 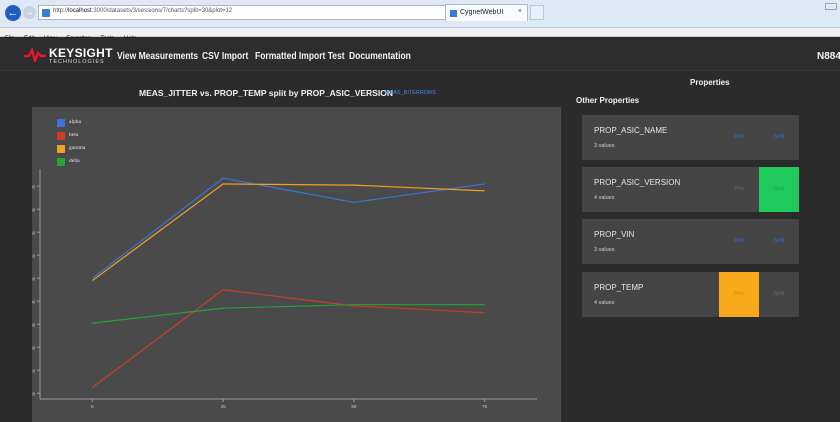 What do you see at coordinates (690, 189) in the screenshot?
I see `property-card-asic-version: PROP_ASIC_VERSION 4 values Plot Split` at bounding box center [690, 189].